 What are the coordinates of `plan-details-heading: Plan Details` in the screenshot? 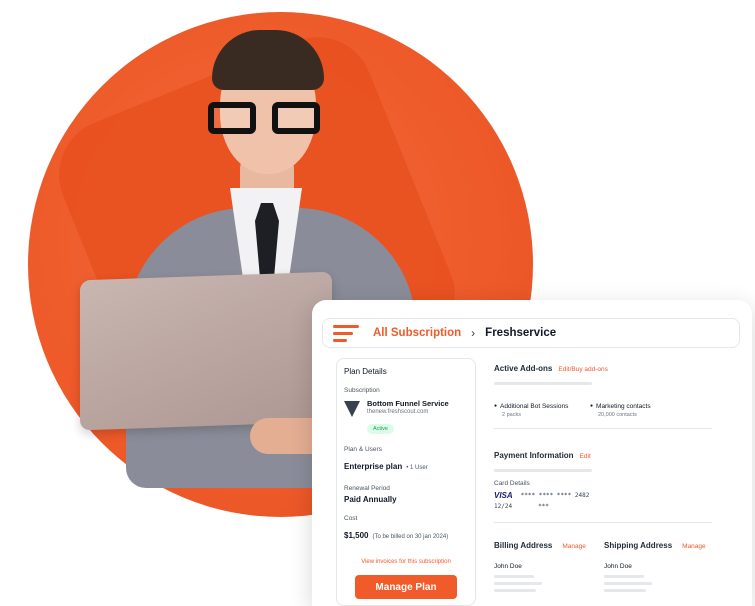 It's located at (365, 371).